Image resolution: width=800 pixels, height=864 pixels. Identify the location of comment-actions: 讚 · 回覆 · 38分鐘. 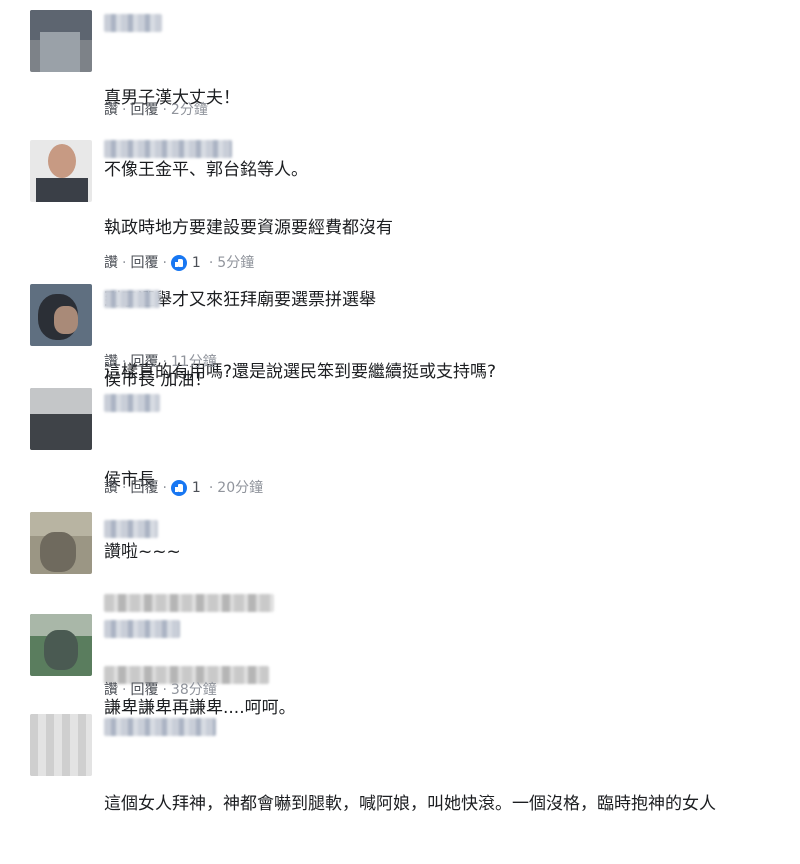
(160, 690).